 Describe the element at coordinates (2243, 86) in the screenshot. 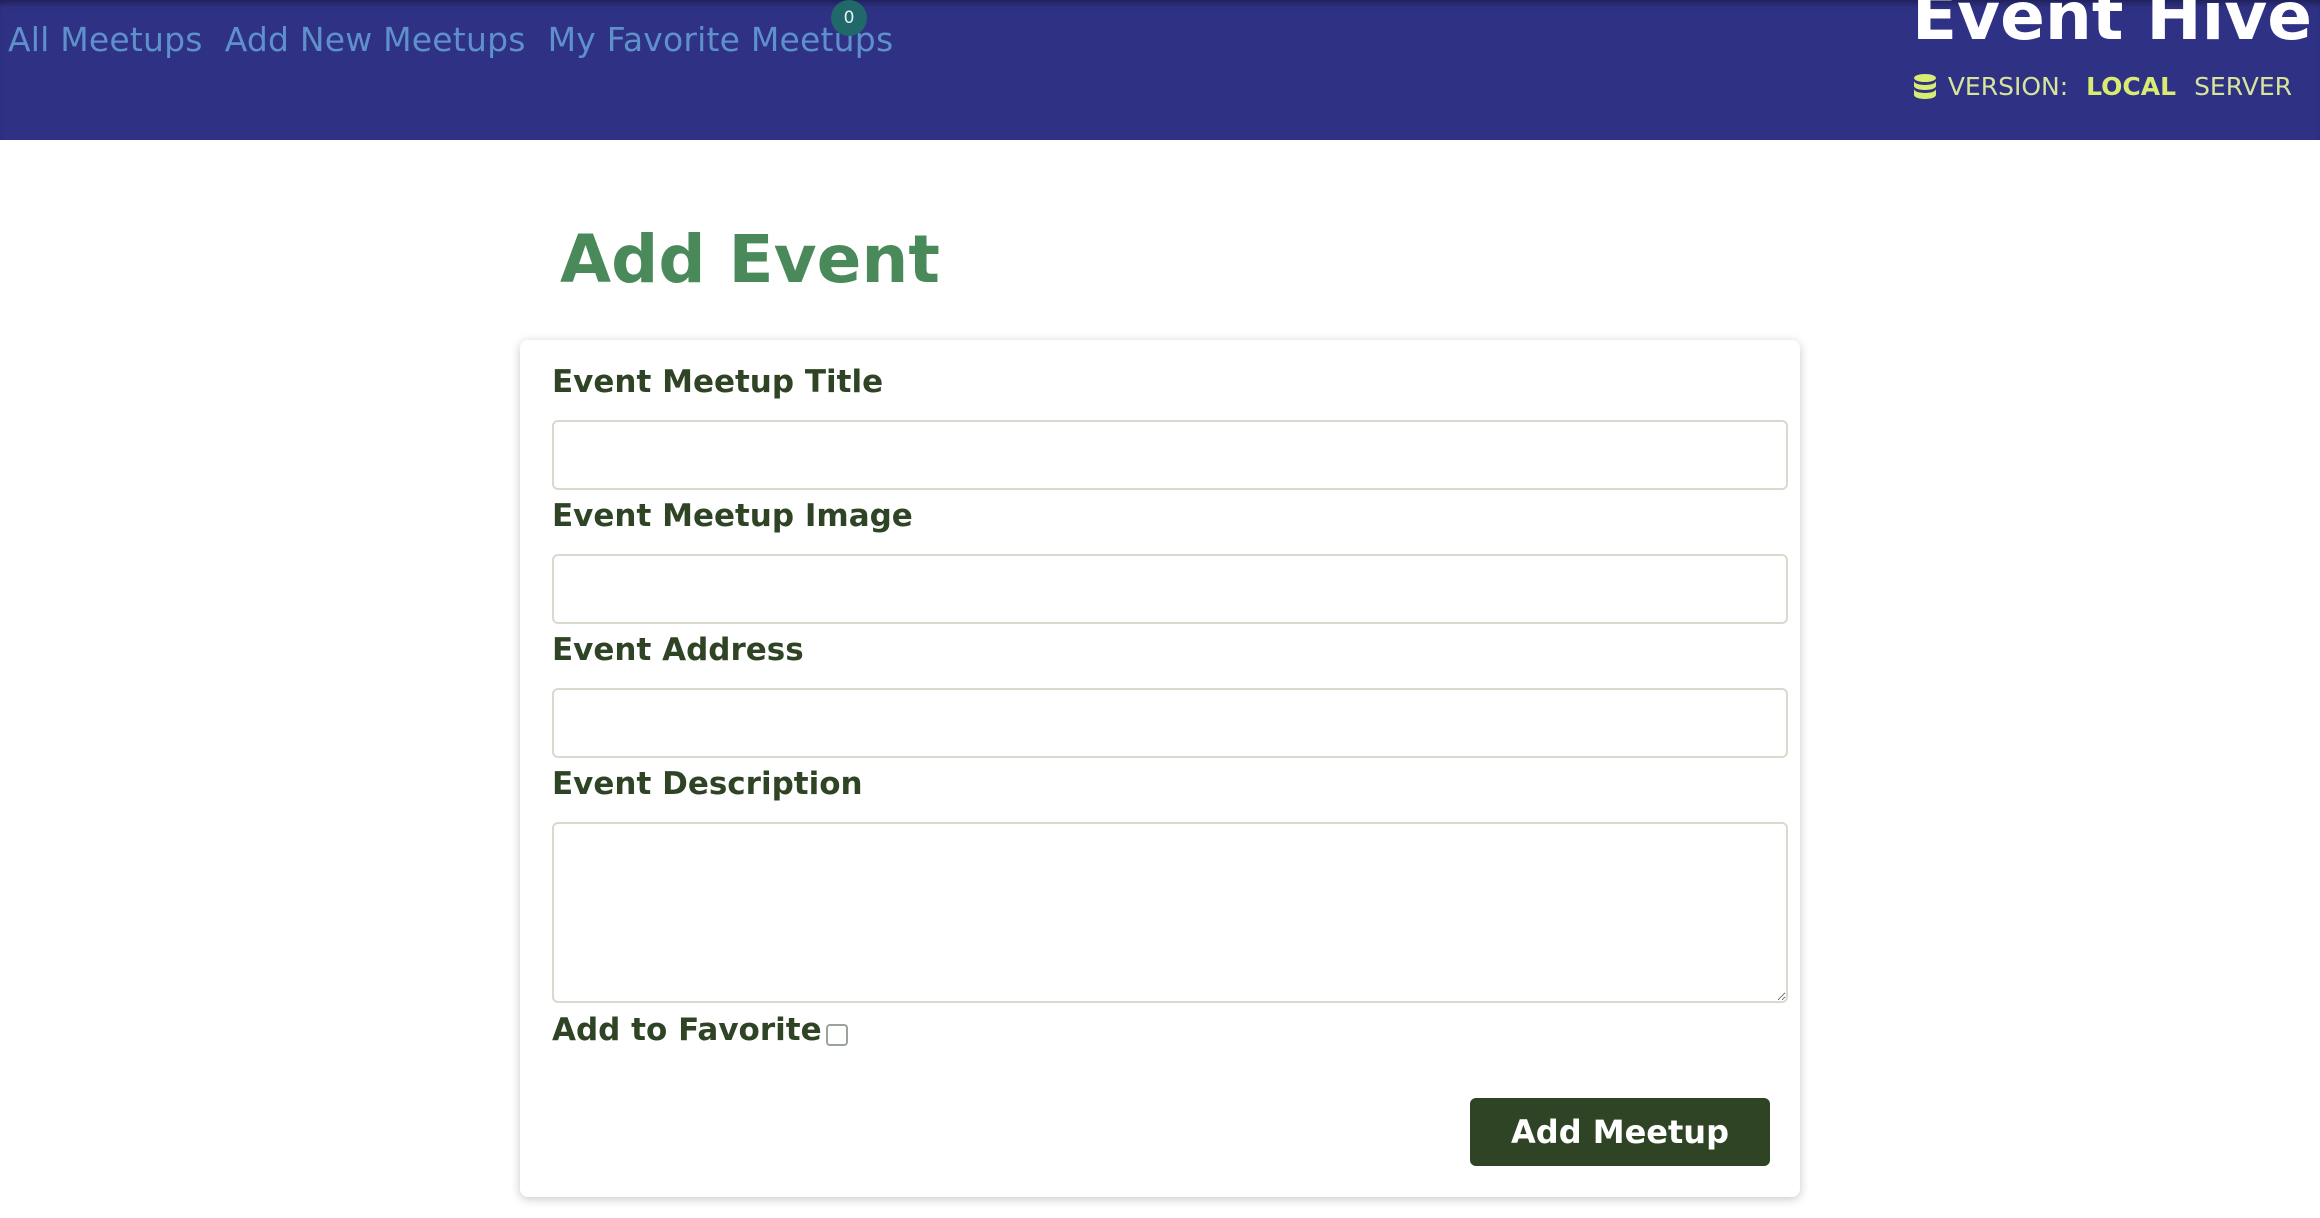

I see `version-server-option: SERVER` at that location.